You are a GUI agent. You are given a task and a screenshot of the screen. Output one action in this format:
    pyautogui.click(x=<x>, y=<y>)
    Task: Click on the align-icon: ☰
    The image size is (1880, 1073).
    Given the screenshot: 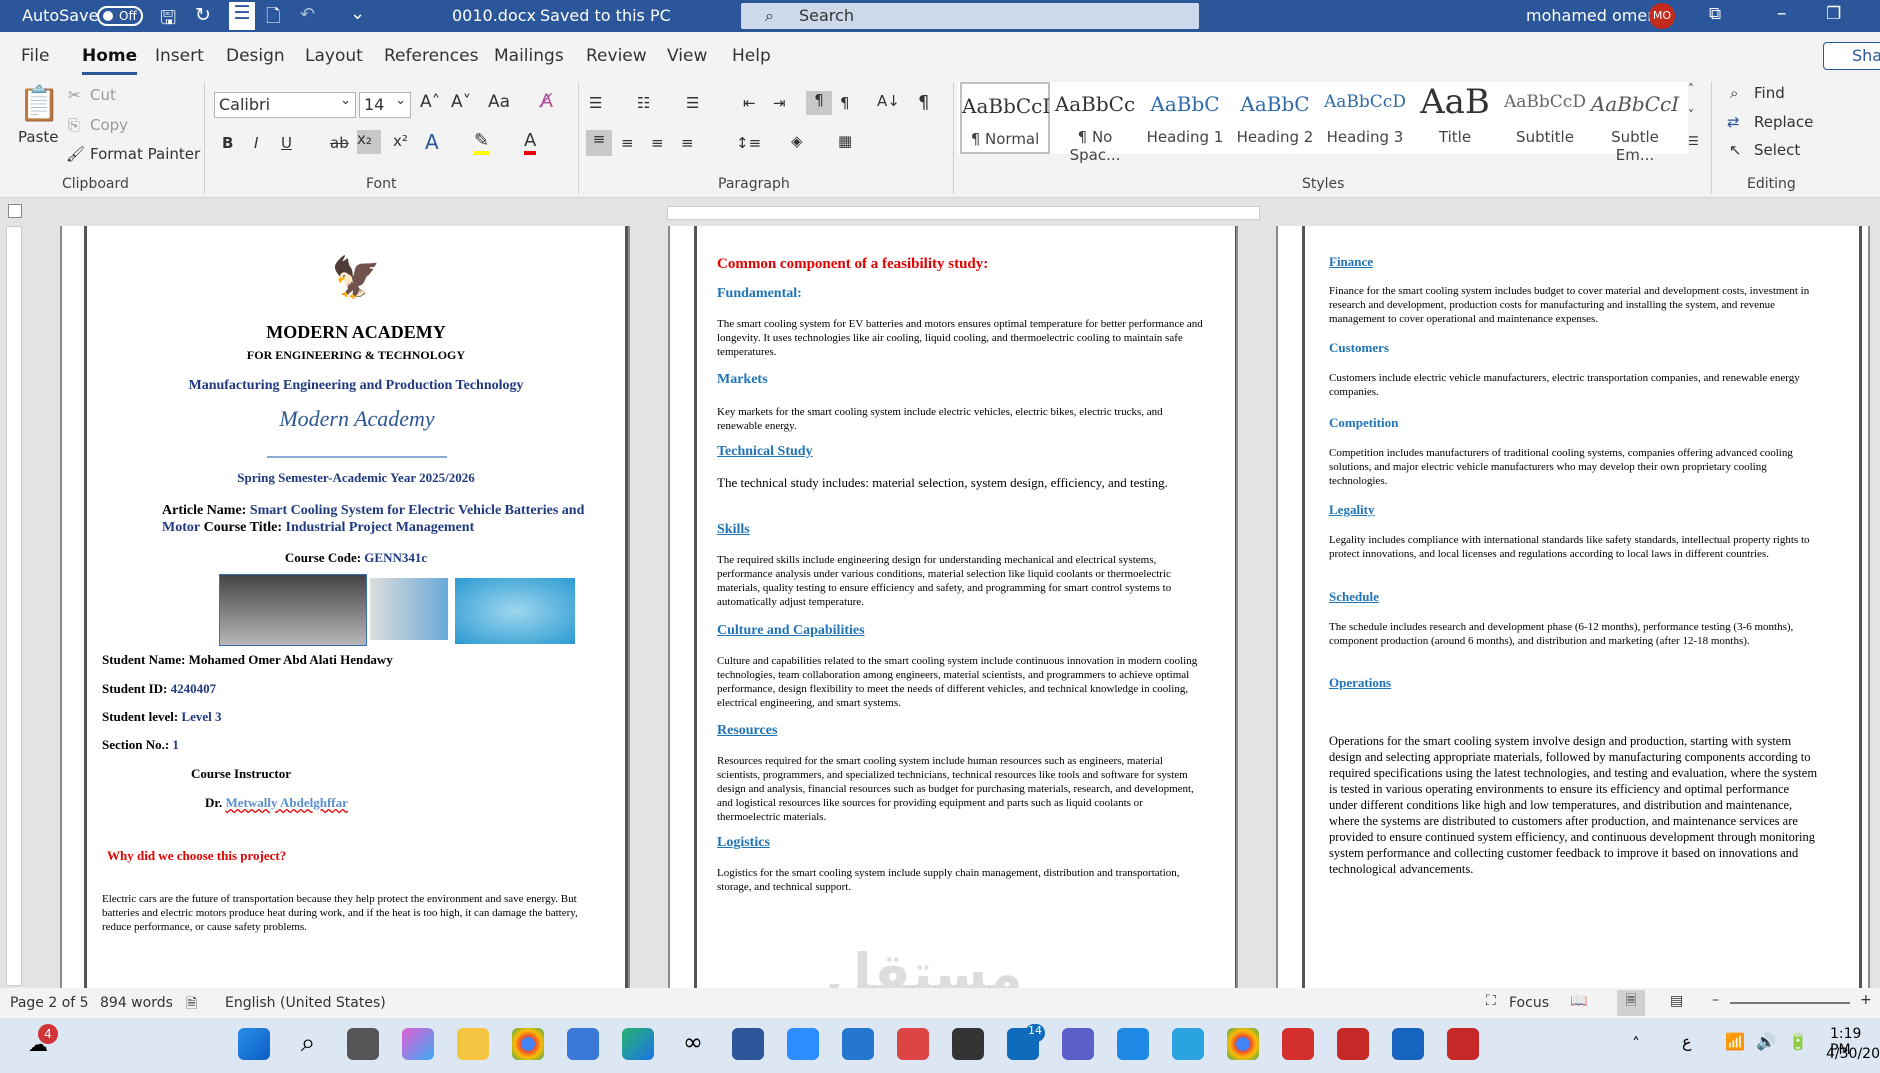 What is the action you would take?
    pyautogui.click(x=242, y=16)
    